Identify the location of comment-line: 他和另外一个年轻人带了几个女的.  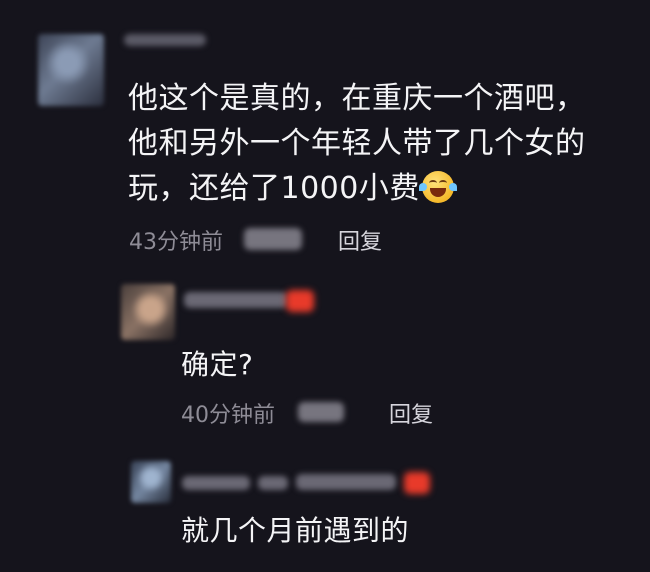
(357, 143).